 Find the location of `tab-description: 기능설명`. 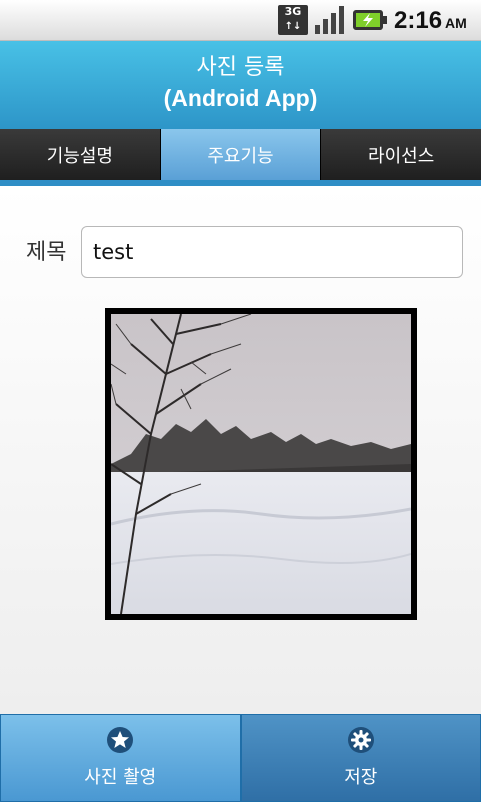

tab-description: 기능설명 is located at coordinates (80, 154).